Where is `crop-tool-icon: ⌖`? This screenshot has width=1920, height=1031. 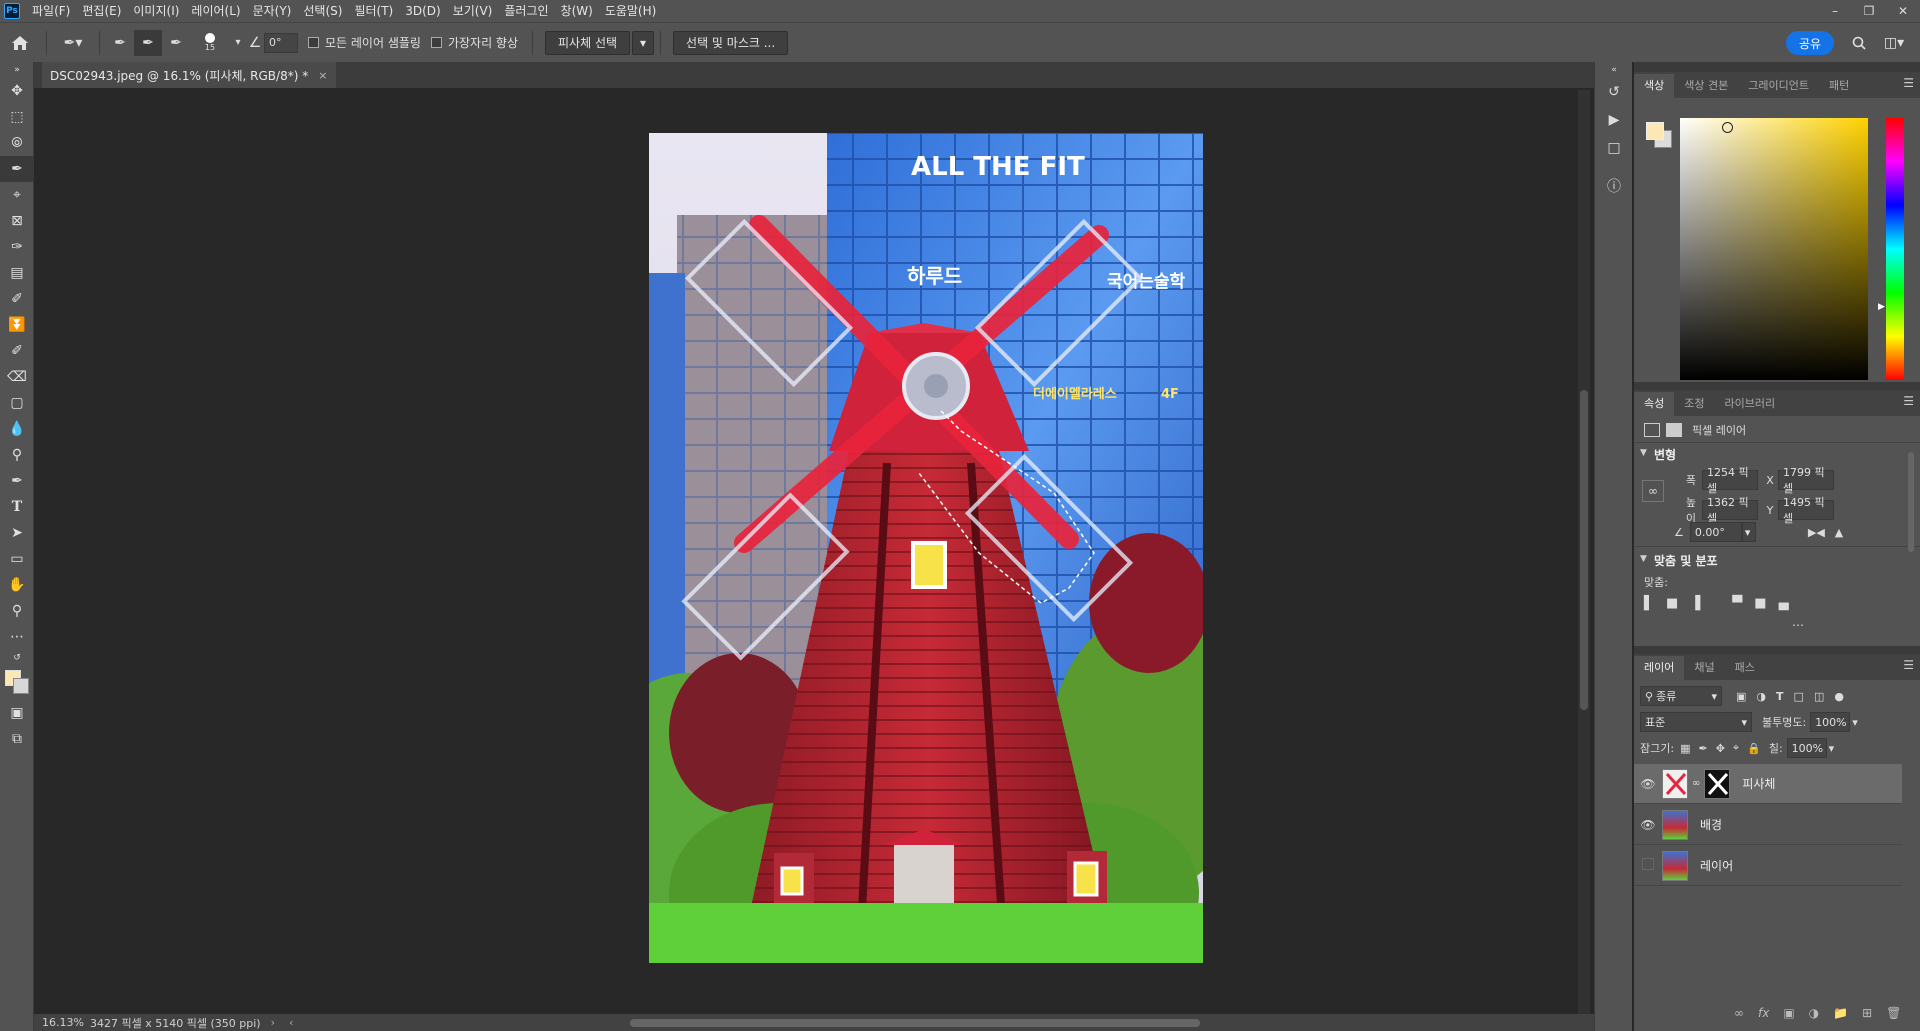 crop-tool-icon: ⌖ is located at coordinates (17, 195).